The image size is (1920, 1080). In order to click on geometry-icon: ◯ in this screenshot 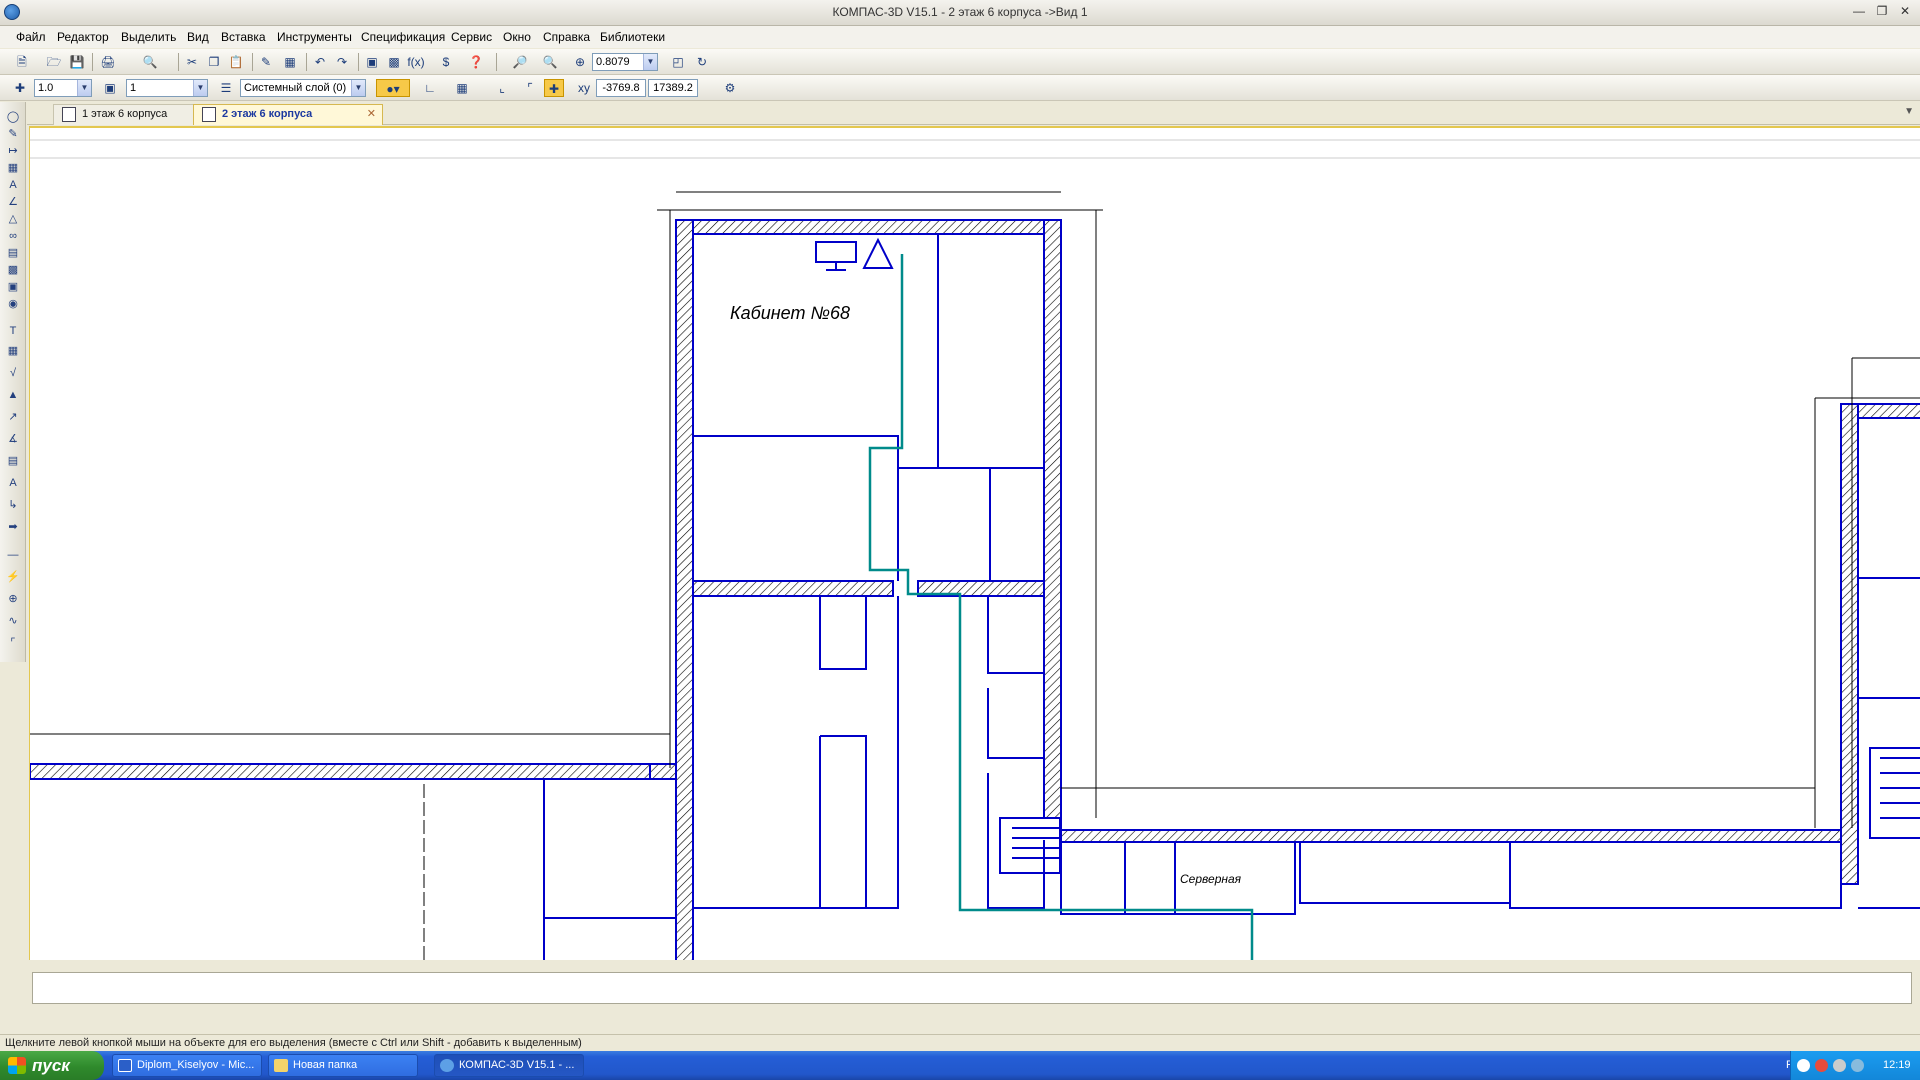, I will do `click(13, 117)`.